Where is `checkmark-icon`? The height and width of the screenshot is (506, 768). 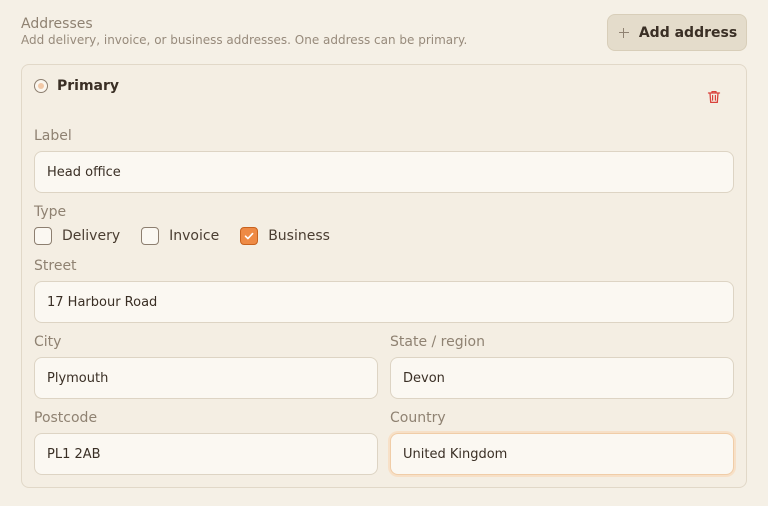 checkmark-icon is located at coordinates (249, 236).